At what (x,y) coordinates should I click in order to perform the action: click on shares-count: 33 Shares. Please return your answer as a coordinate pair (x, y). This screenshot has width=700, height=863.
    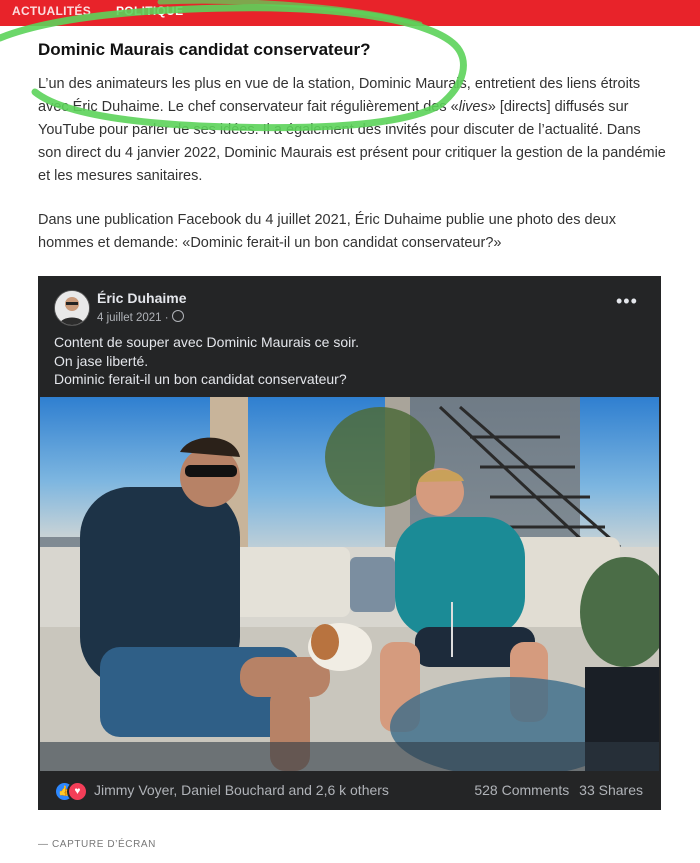
    Looking at the image, I should click on (611, 790).